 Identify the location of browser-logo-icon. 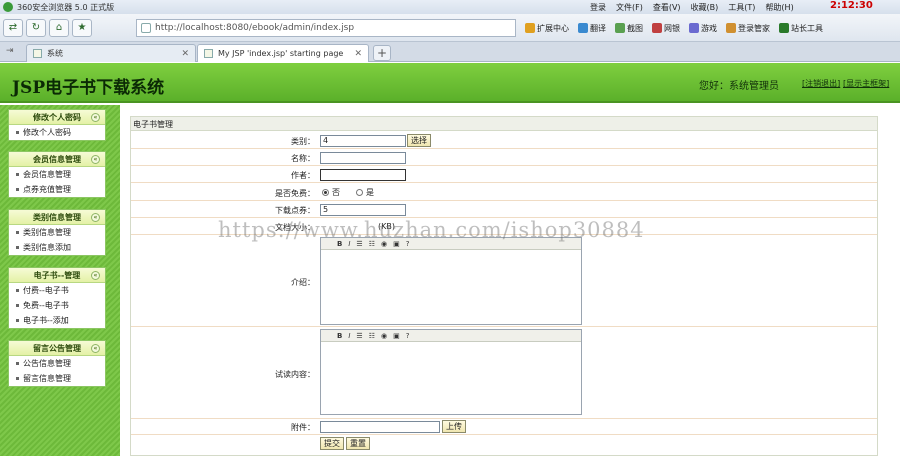
(8, 7).